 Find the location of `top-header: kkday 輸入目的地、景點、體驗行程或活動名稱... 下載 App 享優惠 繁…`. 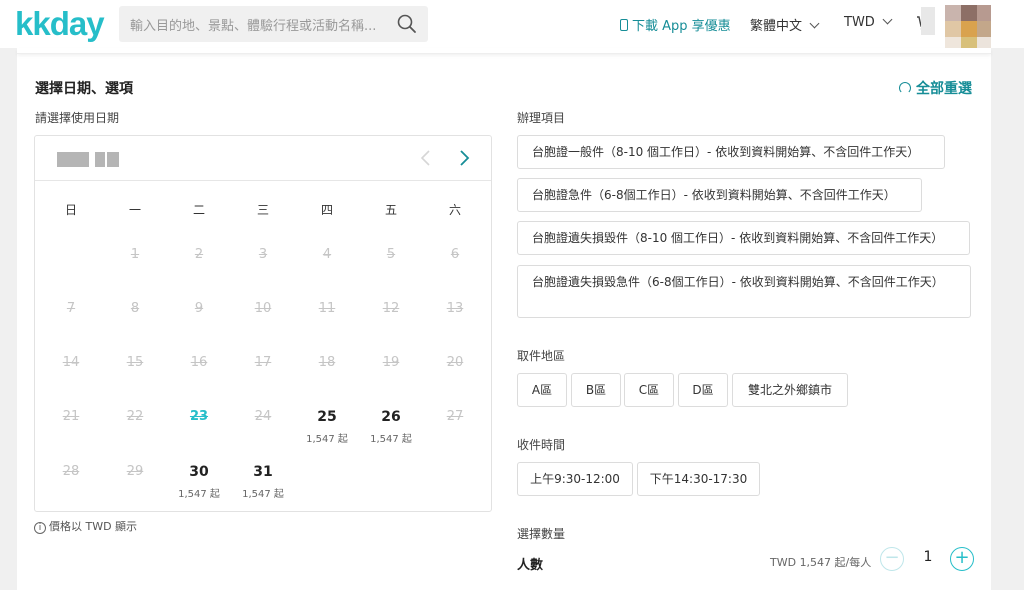

top-header: kkday 輸入目的地、景點、體驗行程或活動名稱... 下載 App 享優惠 繁… is located at coordinates (512, 25).